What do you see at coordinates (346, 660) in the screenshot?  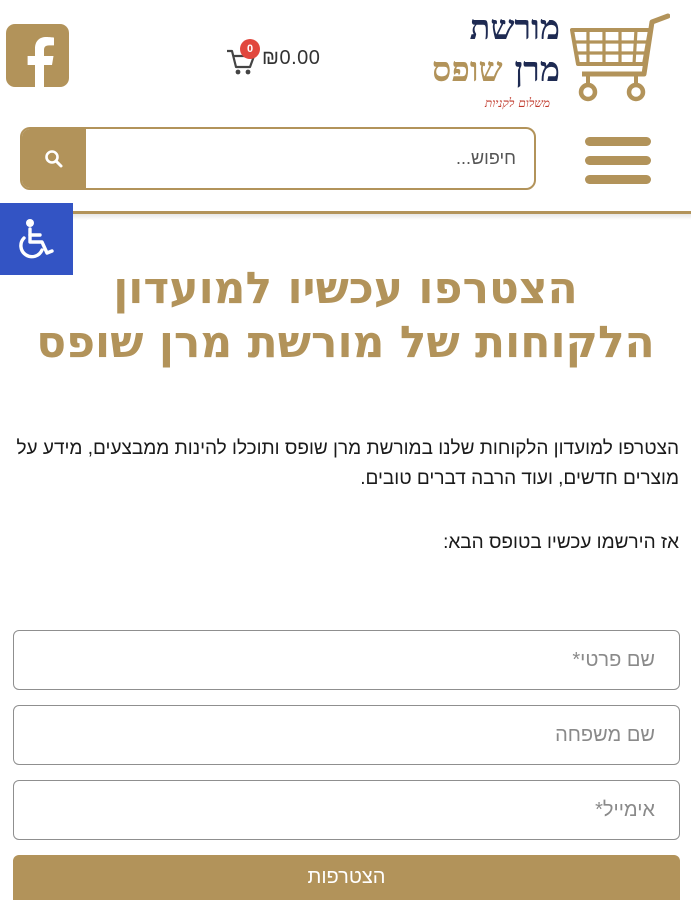 I see `first-name-field` at bounding box center [346, 660].